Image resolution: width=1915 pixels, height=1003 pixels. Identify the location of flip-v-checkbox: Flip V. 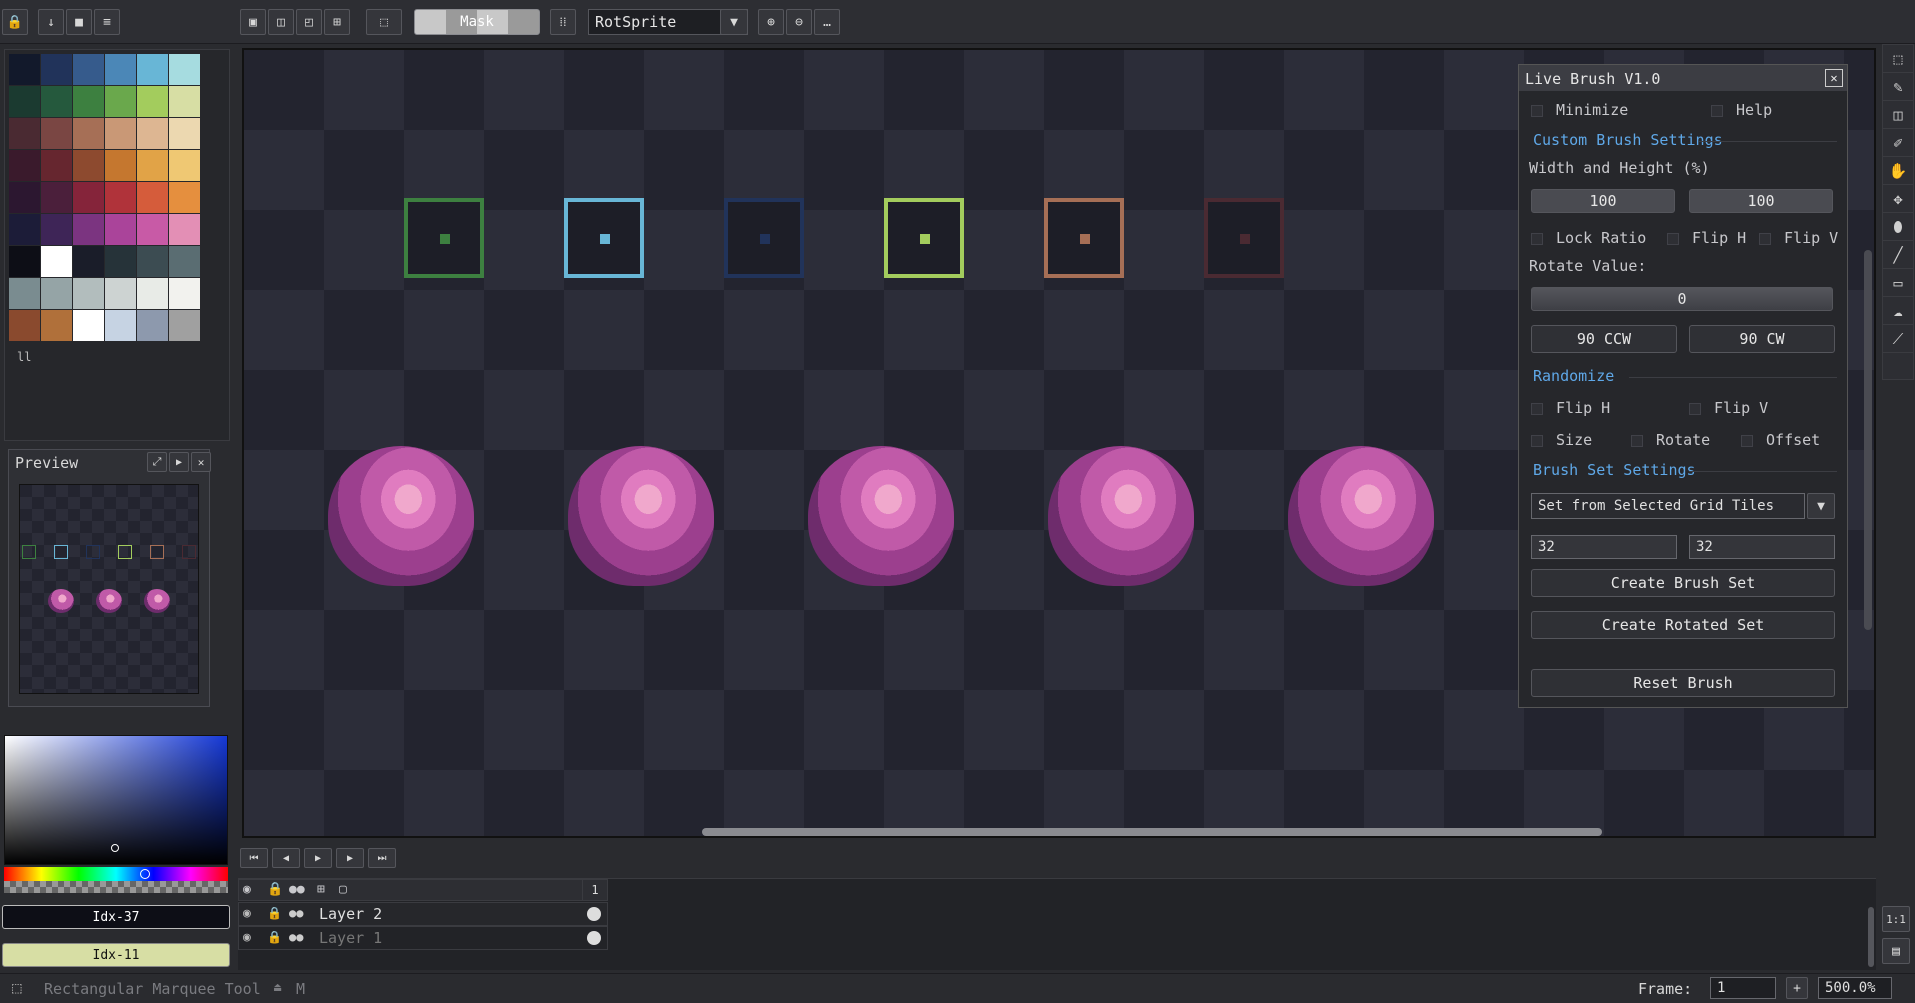
(1798, 238).